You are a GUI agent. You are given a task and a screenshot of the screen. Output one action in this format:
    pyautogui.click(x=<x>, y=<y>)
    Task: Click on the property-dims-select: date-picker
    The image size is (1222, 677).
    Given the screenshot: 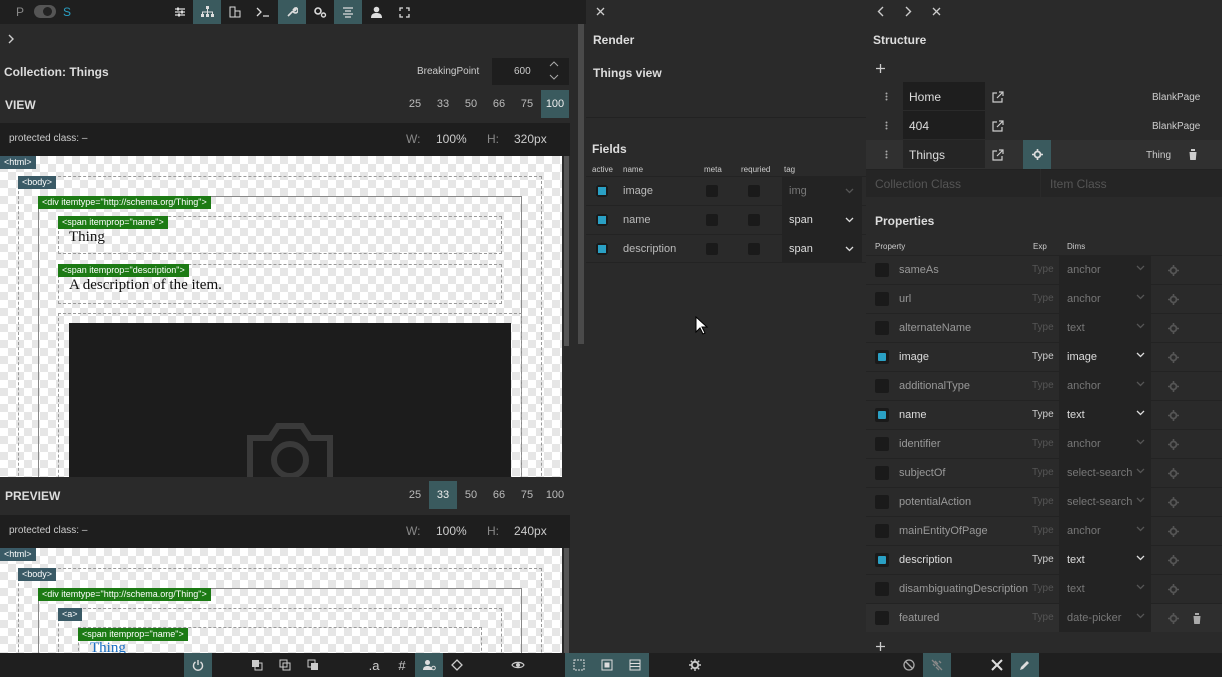 What is the action you would take?
    pyautogui.click(x=1105, y=618)
    